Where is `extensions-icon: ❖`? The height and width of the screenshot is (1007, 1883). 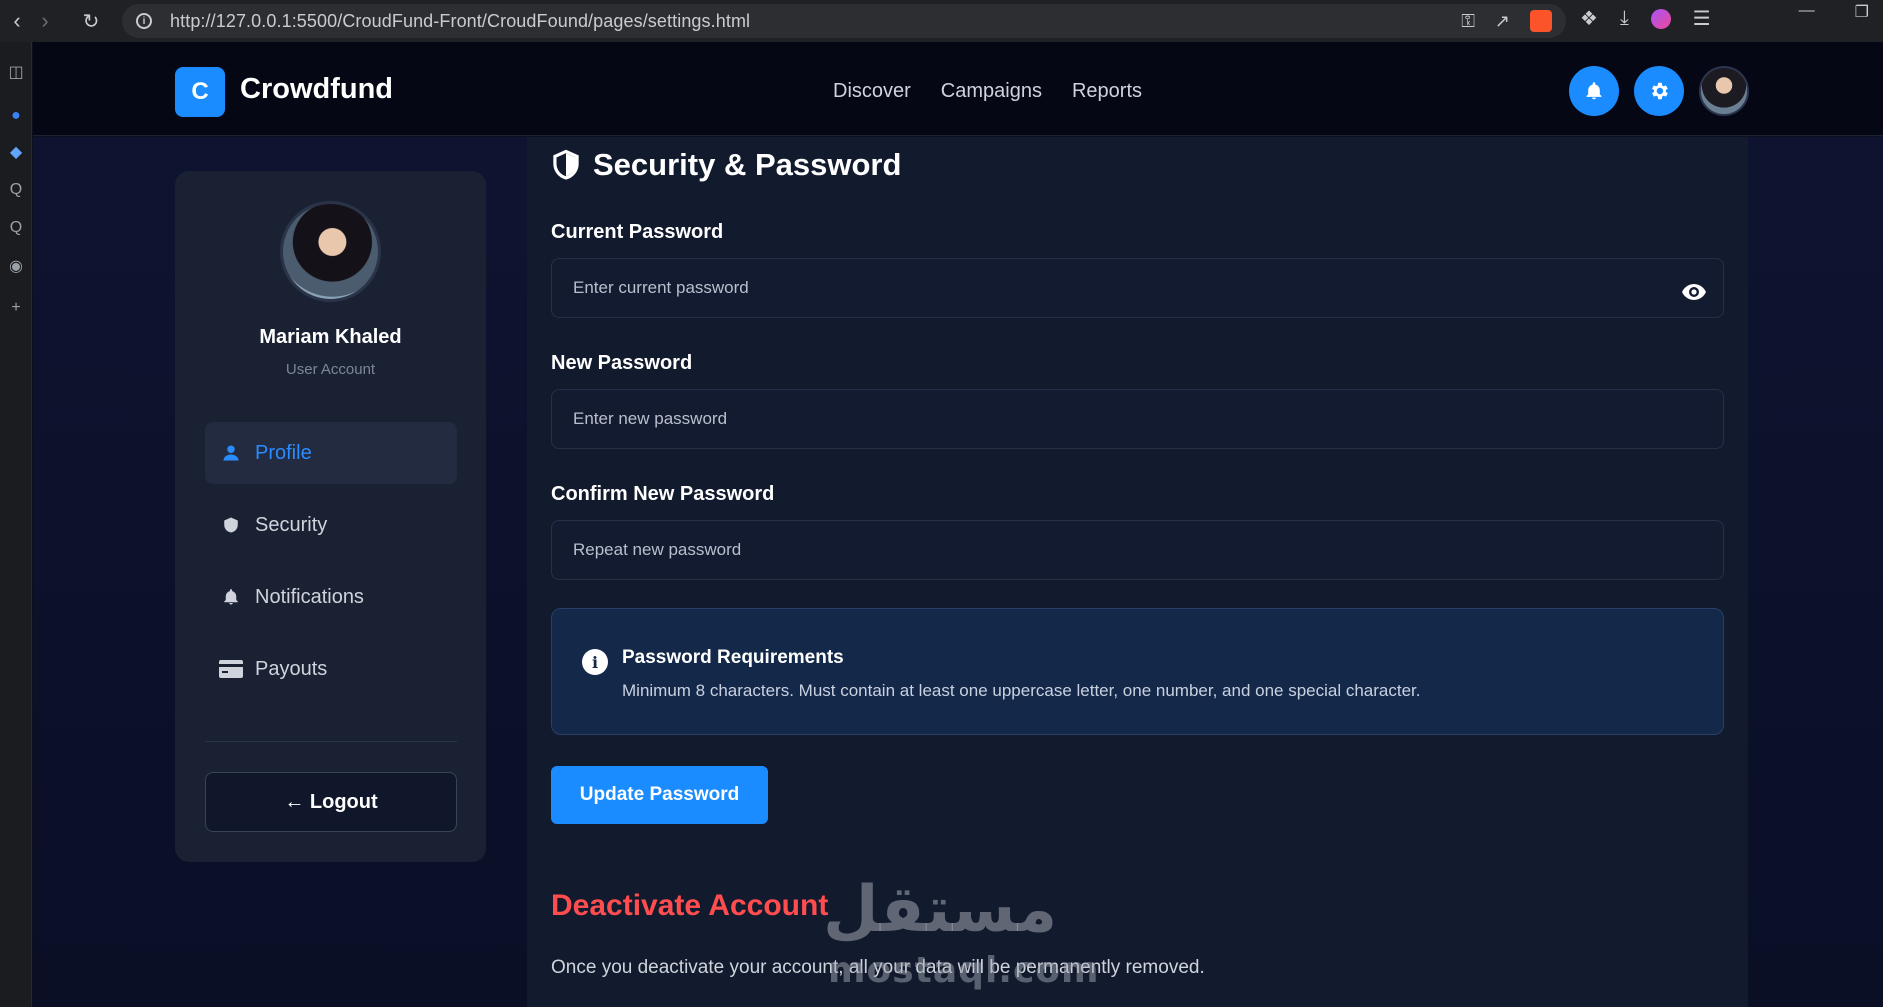 extensions-icon: ❖ is located at coordinates (1589, 18).